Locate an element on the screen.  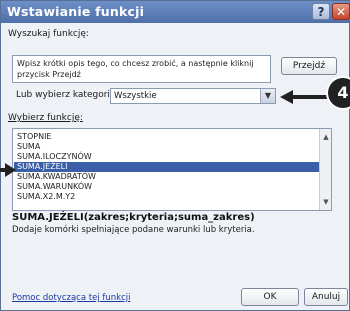
search-label: Wyszukaj funkcję: is located at coordinates (48, 34).